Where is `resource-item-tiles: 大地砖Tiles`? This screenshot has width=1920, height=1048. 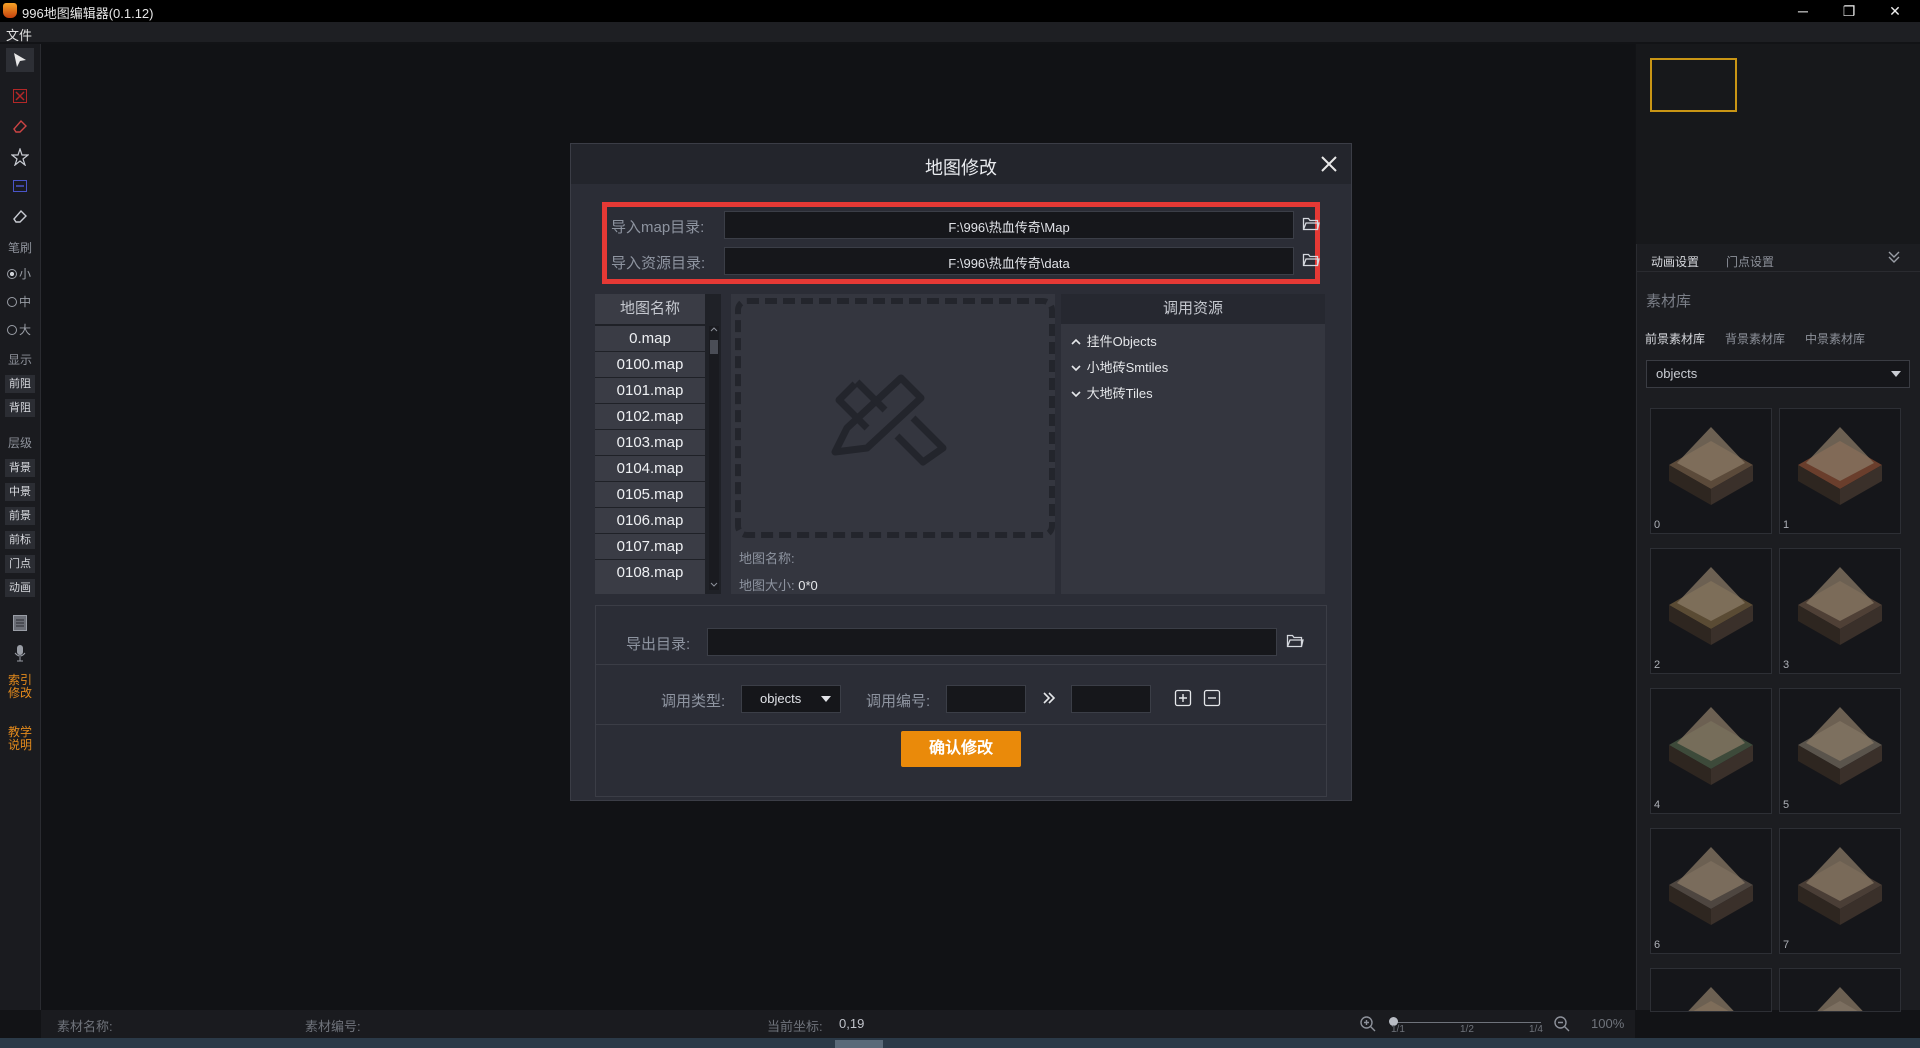
resource-item-tiles: 大地砖Tiles is located at coordinates (1111, 392).